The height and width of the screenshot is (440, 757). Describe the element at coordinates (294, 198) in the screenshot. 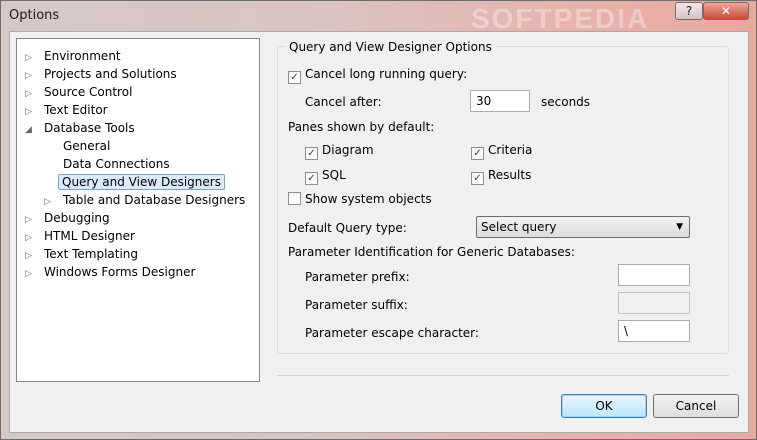

I see `checkbox-check-icon` at that location.